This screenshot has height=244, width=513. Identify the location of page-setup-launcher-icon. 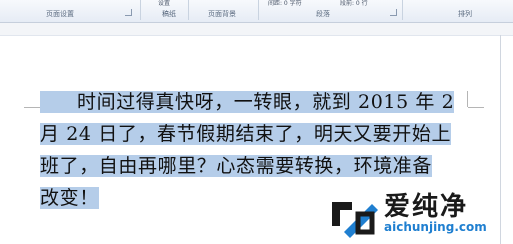
(128, 12).